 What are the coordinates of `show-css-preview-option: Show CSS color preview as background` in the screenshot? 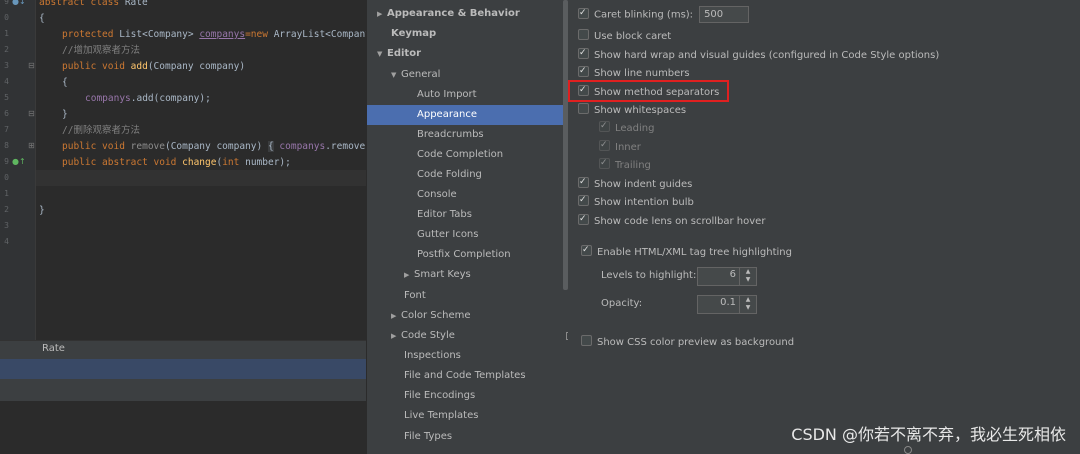 It's located at (687, 343).